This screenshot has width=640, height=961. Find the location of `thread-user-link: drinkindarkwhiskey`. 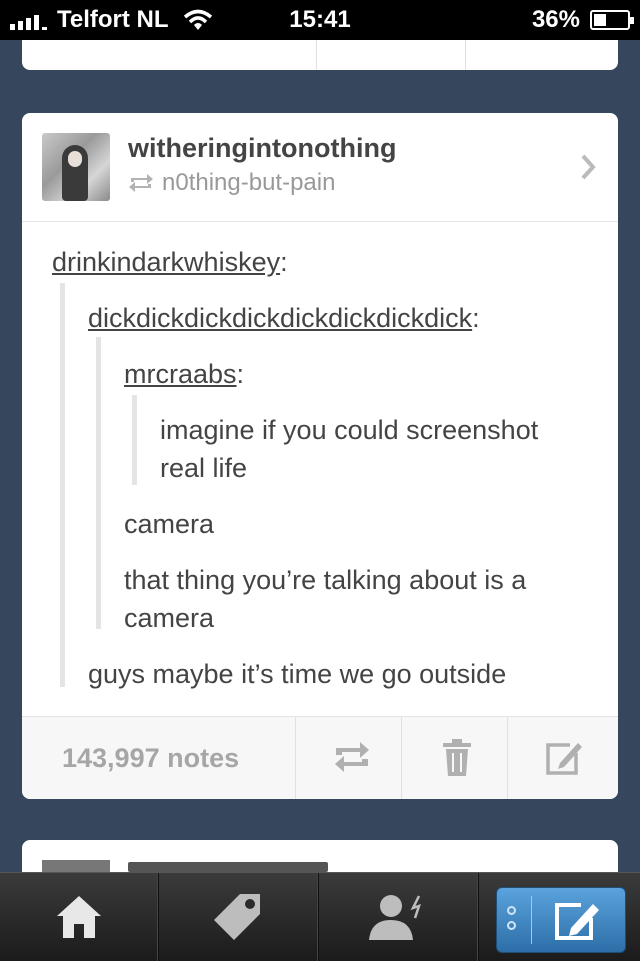

thread-user-link: drinkindarkwhiskey is located at coordinates (166, 262).